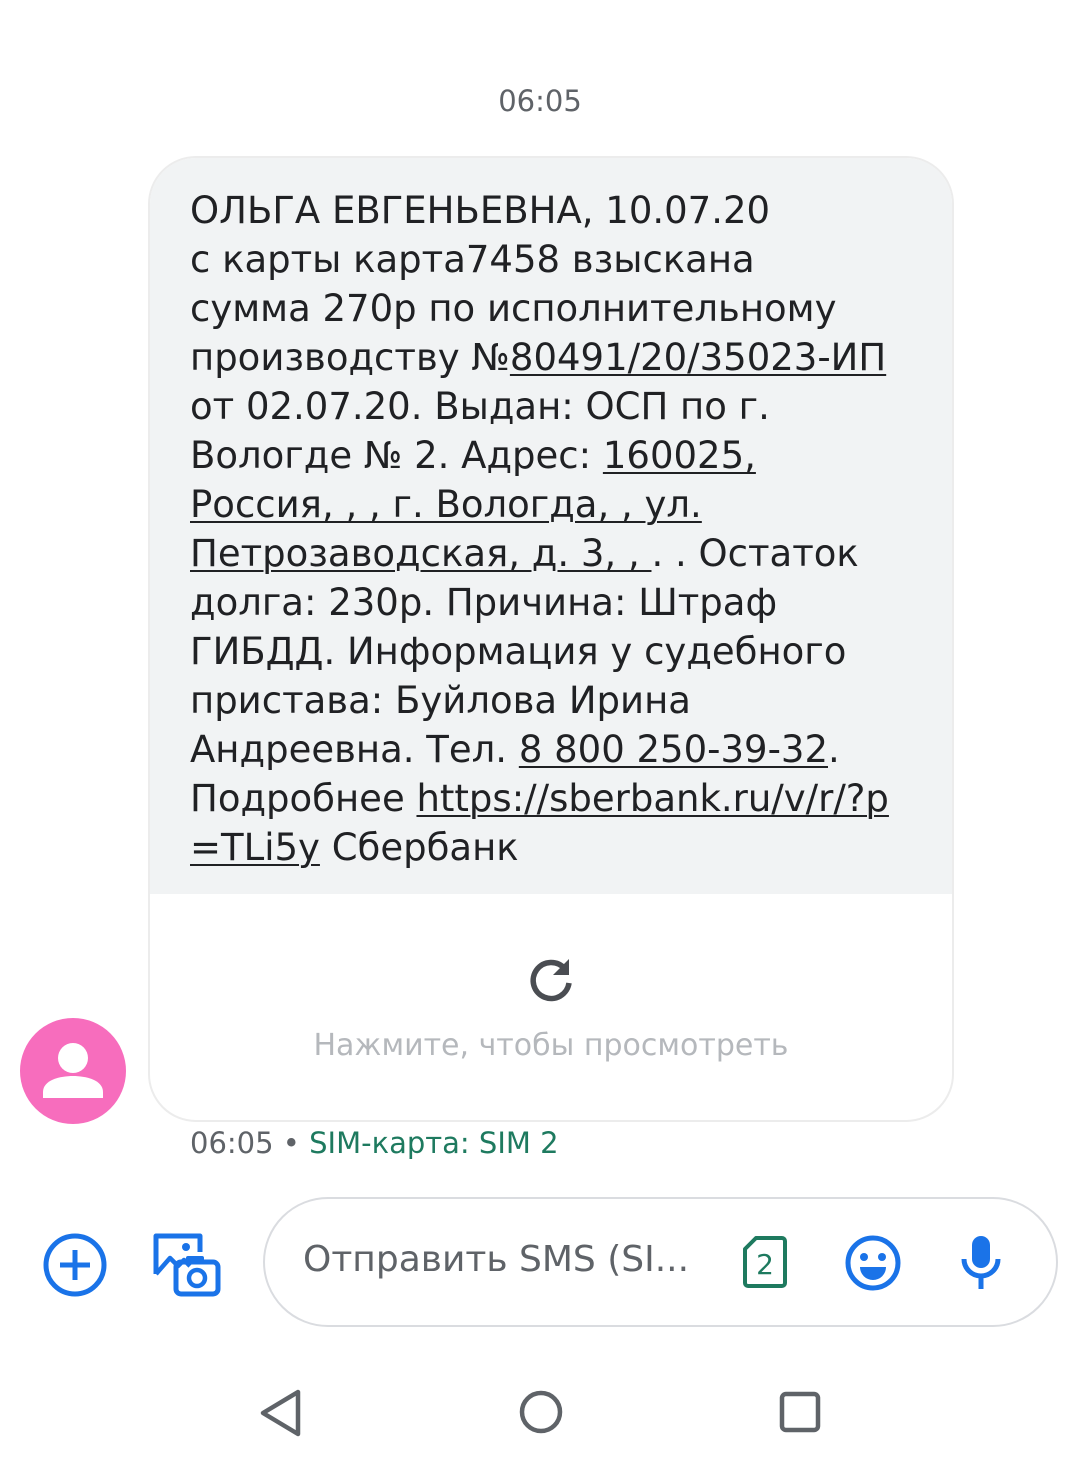 The width and height of the screenshot is (1080, 1474). I want to click on message-time: 06:05, so click(232, 1143).